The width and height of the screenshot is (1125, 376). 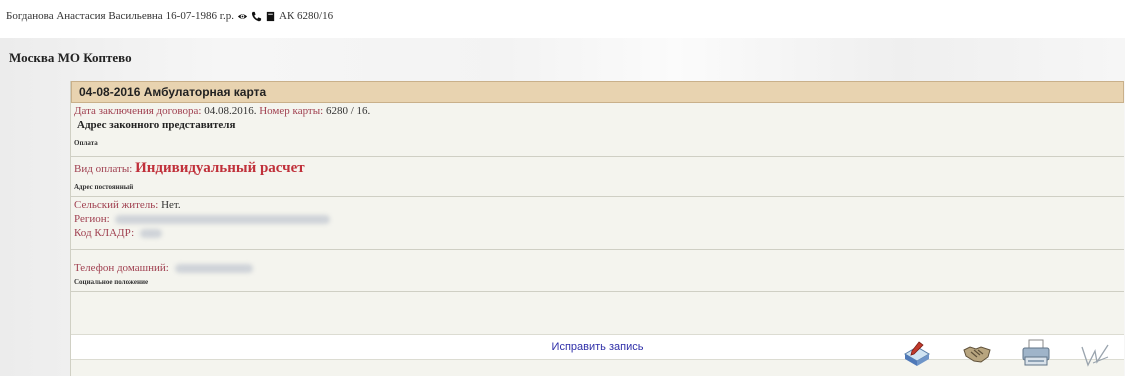 I want to click on payment-type-value: Индивидуальный расчет, so click(x=220, y=168).